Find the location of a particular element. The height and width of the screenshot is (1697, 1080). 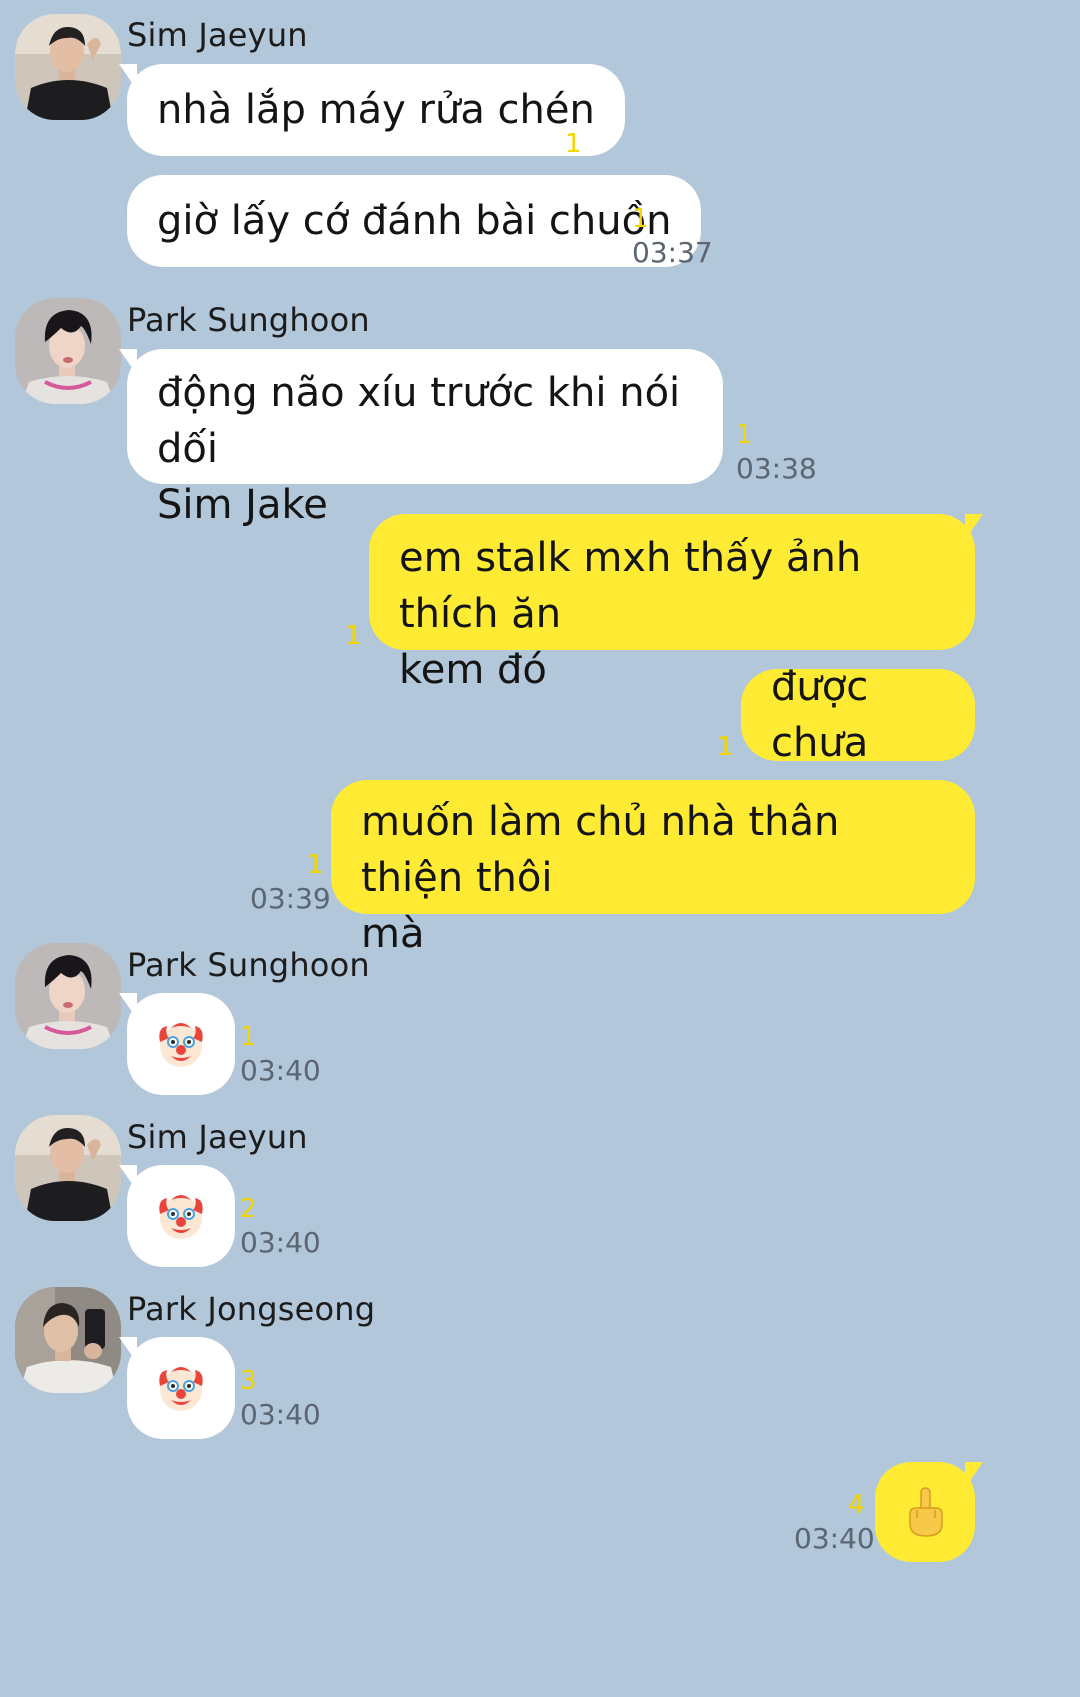

timestamp: 03:39 is located at coordinates (290, 898).